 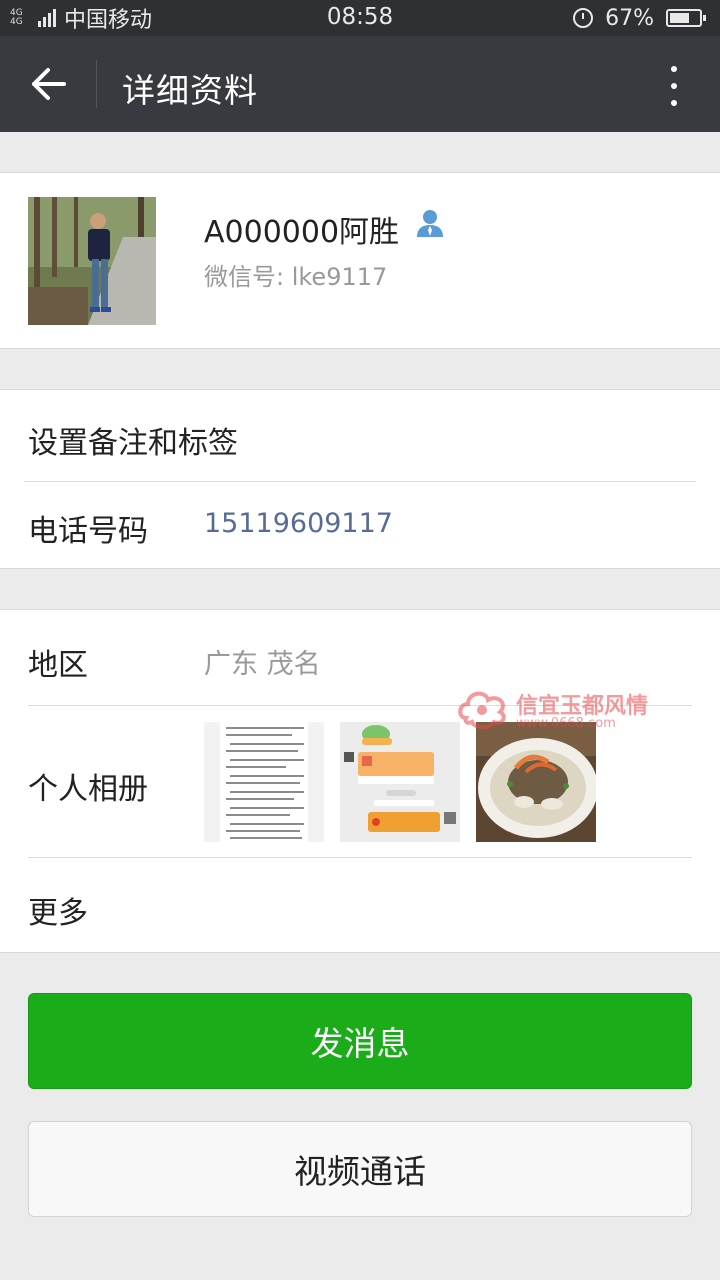 I want to click on wechat-id: 微信号: lke9117, so click(x=296, y=277).